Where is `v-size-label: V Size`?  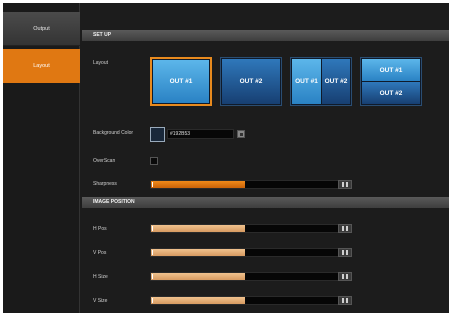
v-size-label: V Size is located at coordinates (100, 301).